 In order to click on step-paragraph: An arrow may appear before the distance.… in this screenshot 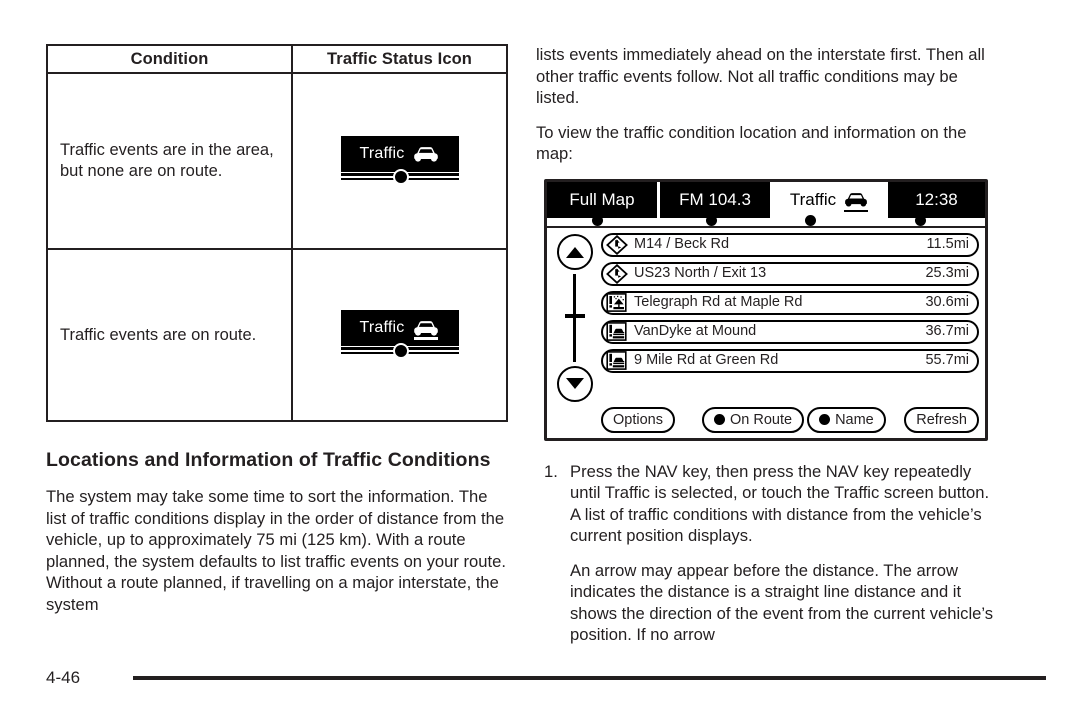, I will do `click(782, 602)`.